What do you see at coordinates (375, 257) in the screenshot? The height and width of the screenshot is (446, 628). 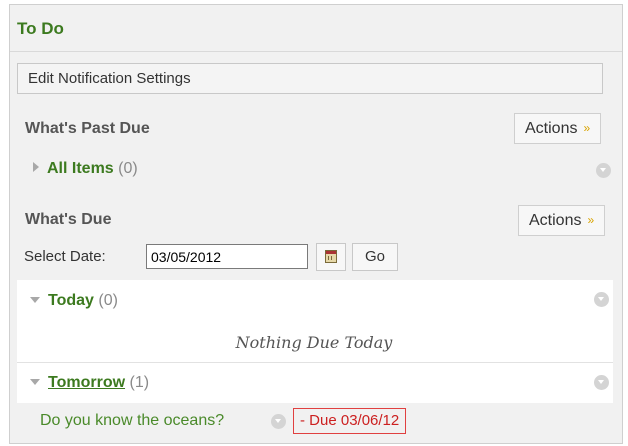 I see `go-button: Go` at bounding box center [375, 257].